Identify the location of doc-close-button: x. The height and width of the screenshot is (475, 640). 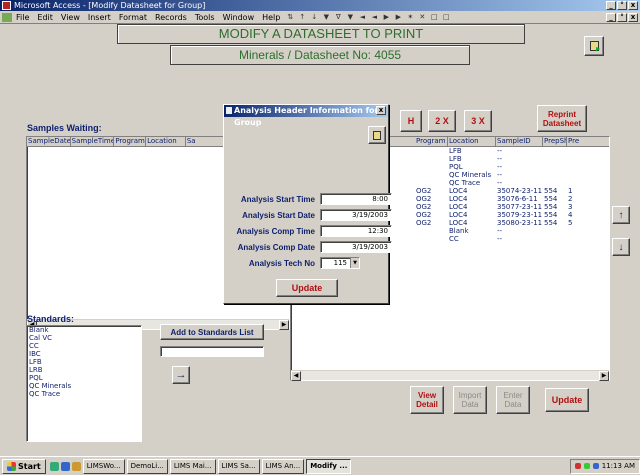
(633, 17).